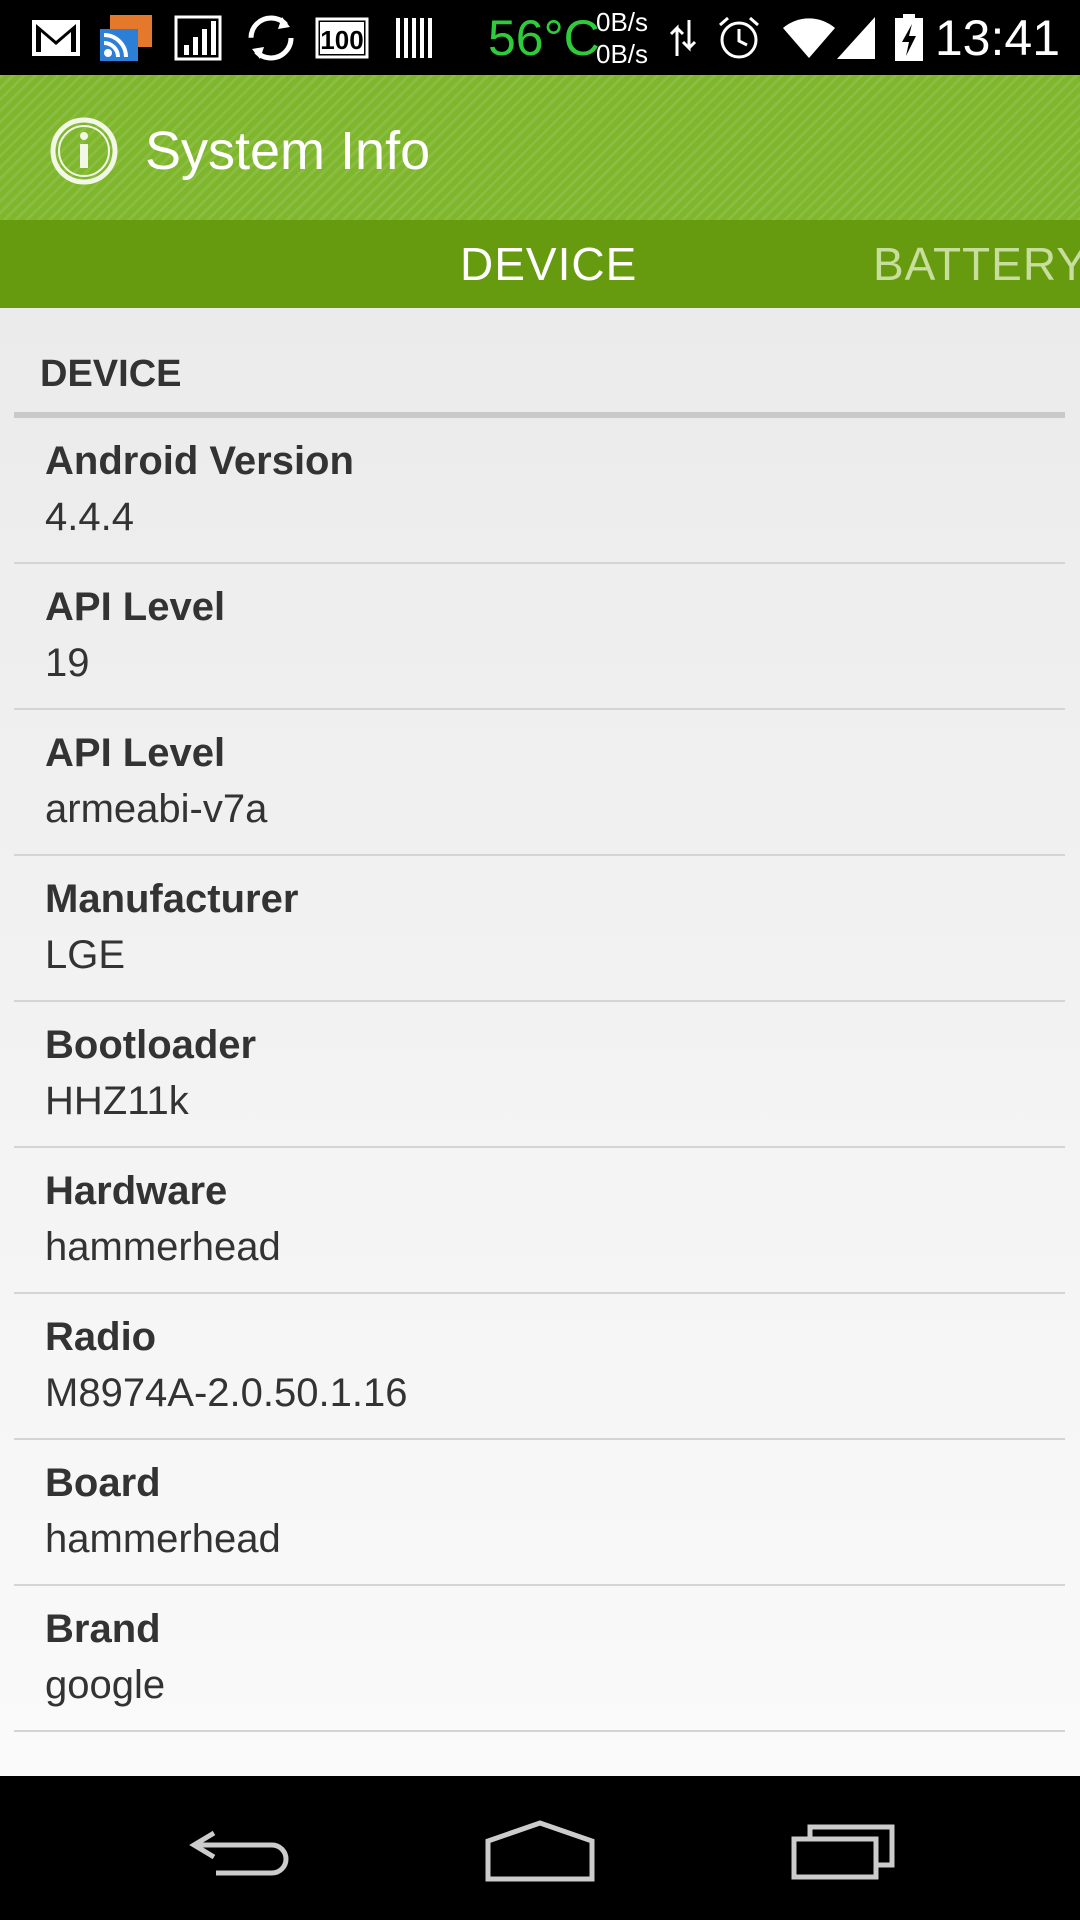  I want to click on tab-bar: DEVICE BATTERY, so click(540, 264).